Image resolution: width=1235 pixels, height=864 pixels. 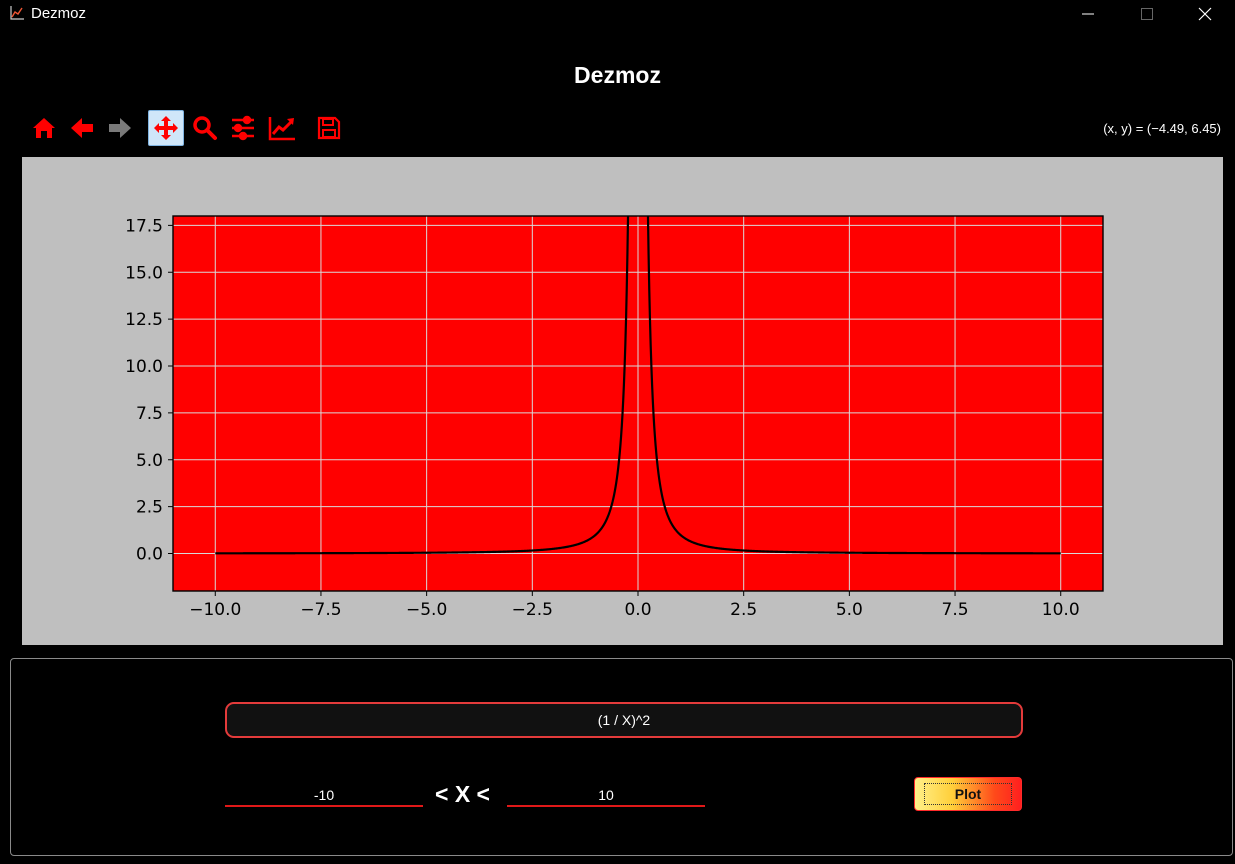 What do you see at coordinates (149, 508) in the screenshot?
I see `y-tick-label: 2.5` at bounding box center [149, 508].